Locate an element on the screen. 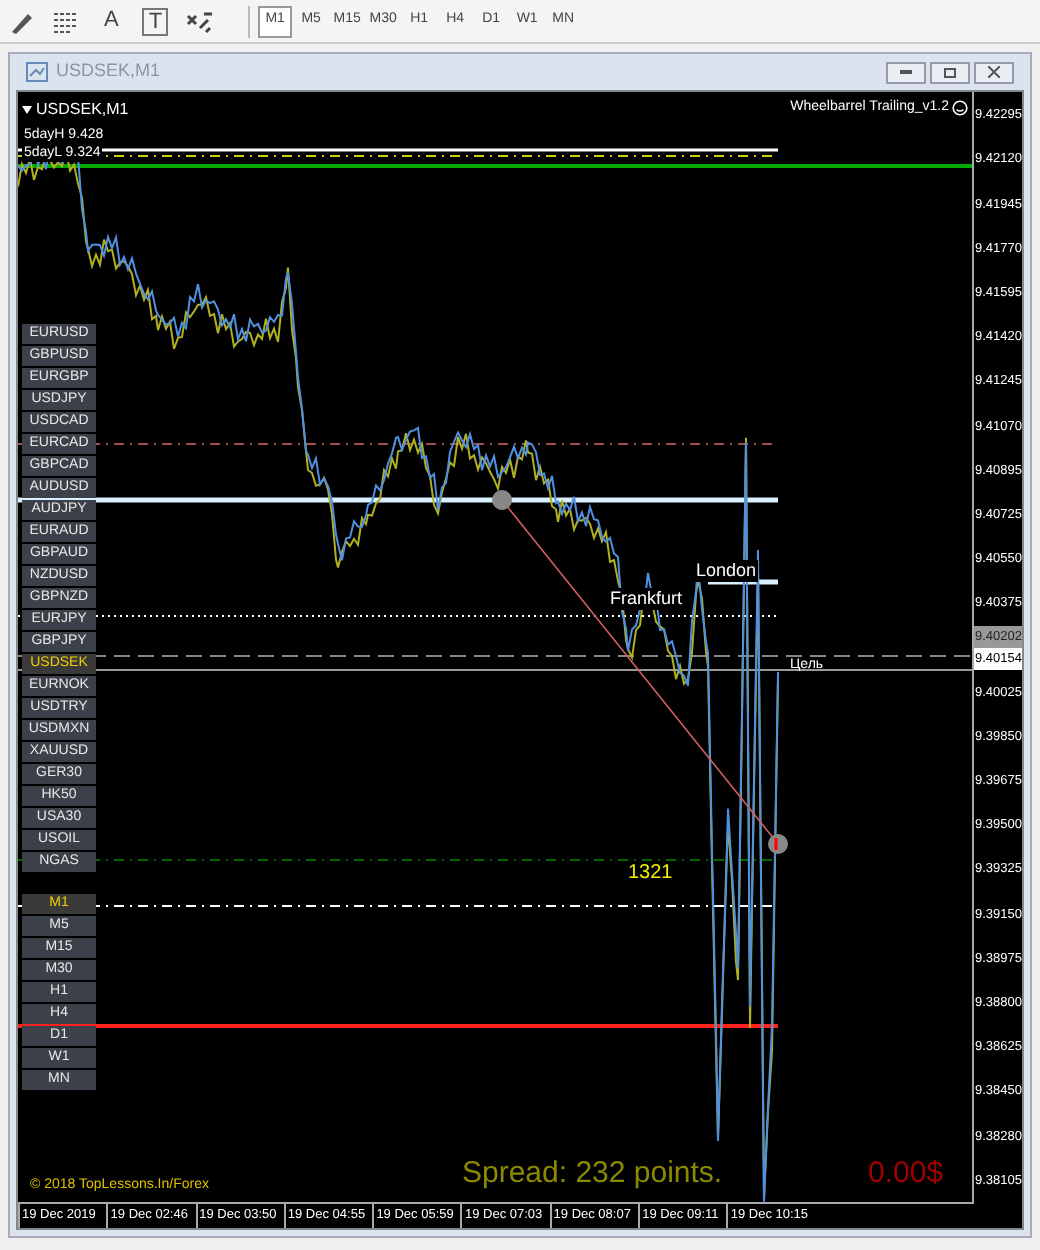  restore-icon is located at coordinates (950, 72).